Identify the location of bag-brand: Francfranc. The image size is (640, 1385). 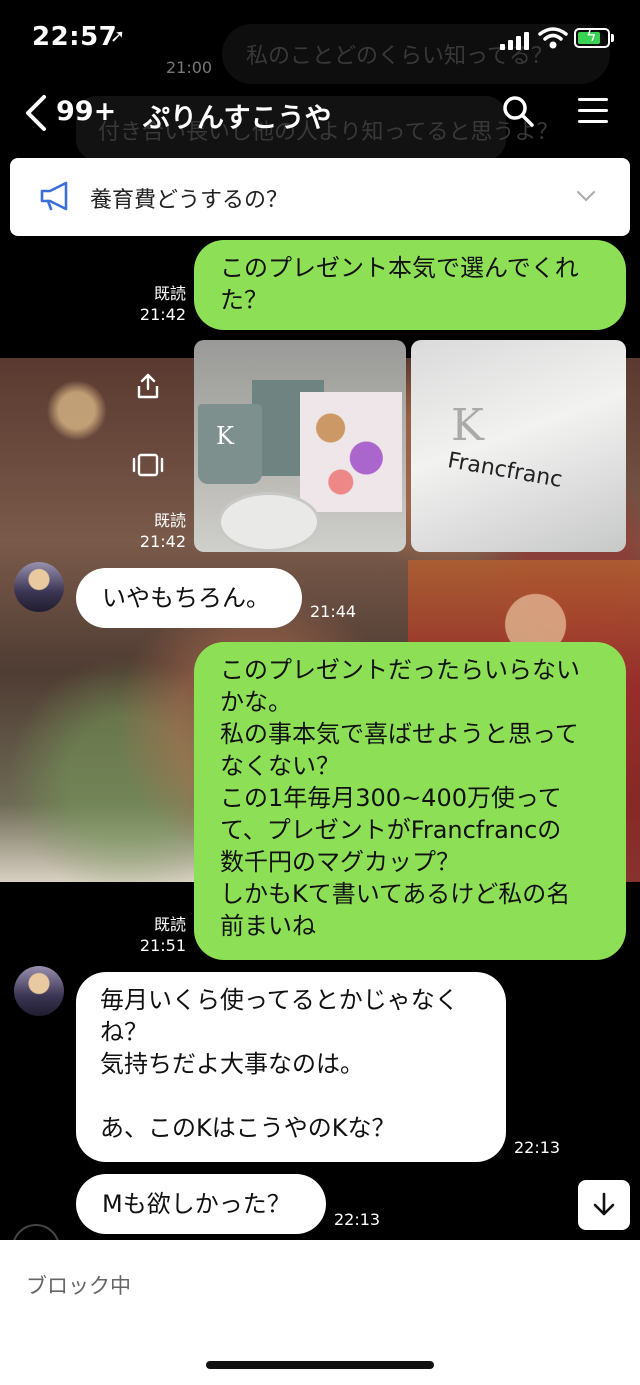
(505, 470).